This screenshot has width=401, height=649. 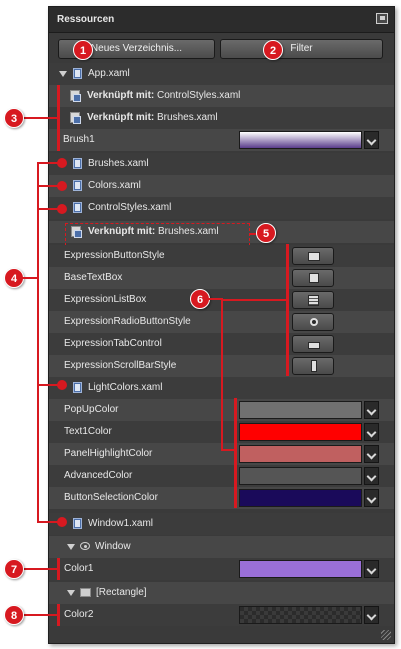 I want to click on radio-style-icon, so click(x=314, y=322).